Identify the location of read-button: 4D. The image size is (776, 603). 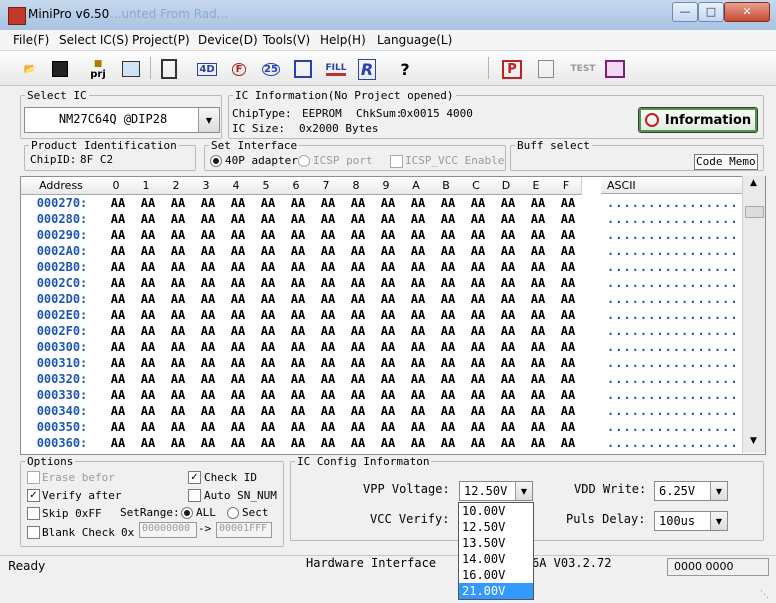
(207, 69).